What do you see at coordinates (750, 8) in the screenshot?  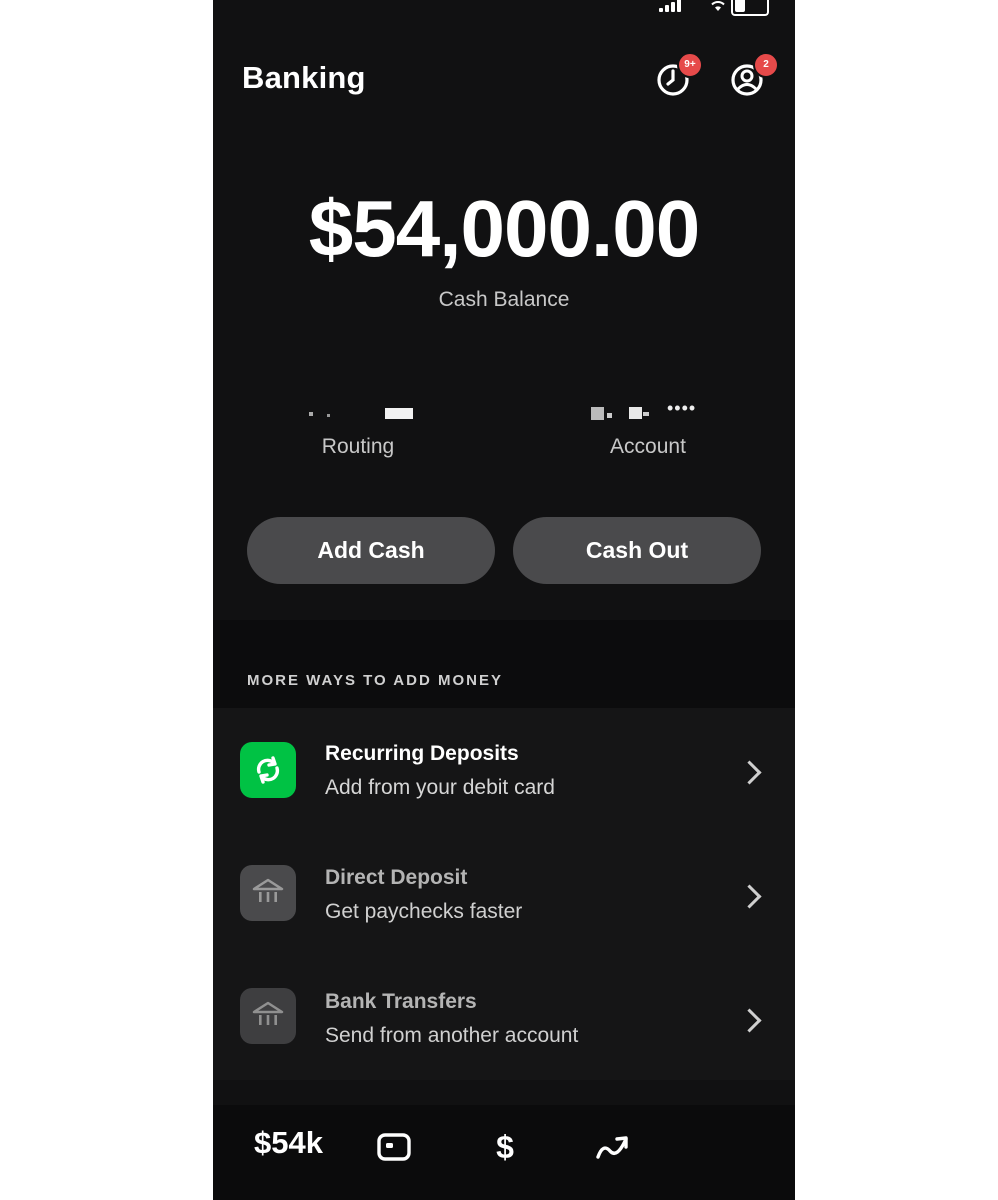 I see `battery-icon` at bounding box center [750, 8].